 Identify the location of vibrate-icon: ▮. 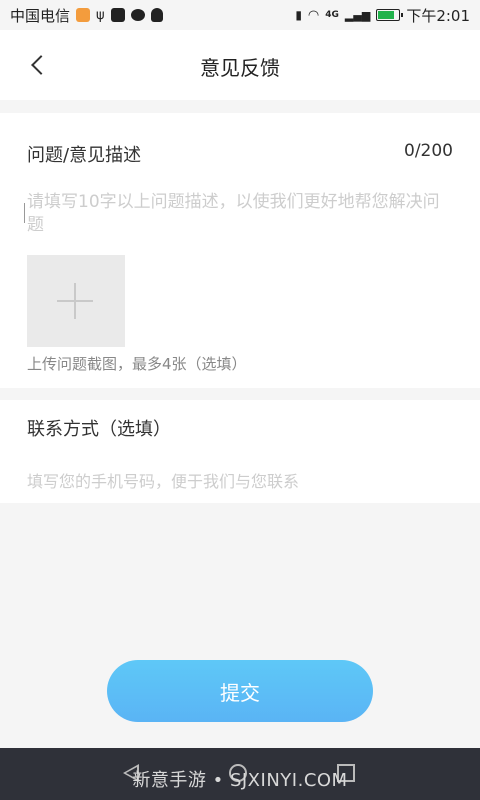
(298, 15).